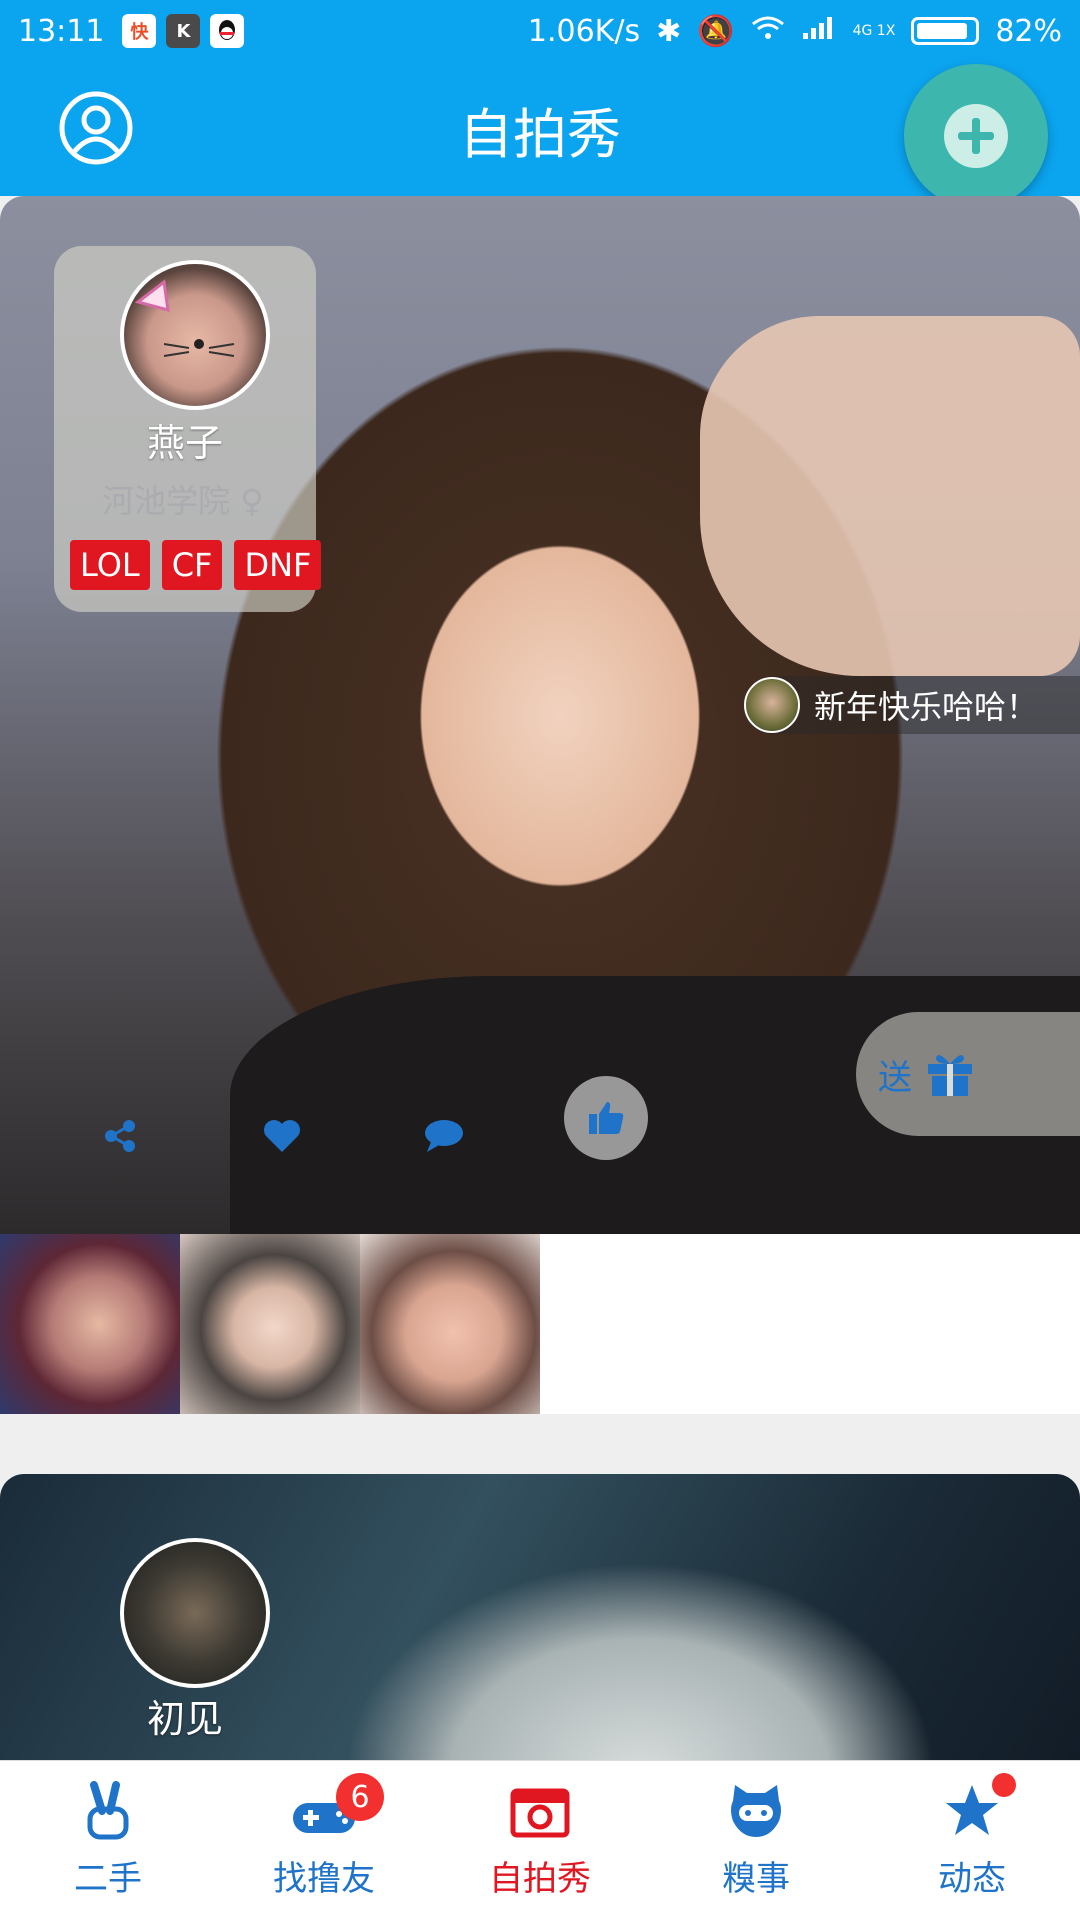 This screenshot has height=1920, width=1080. Describe the element at coordinates (768, 31) in the screenshot. I see `wifi-icon` at that location.